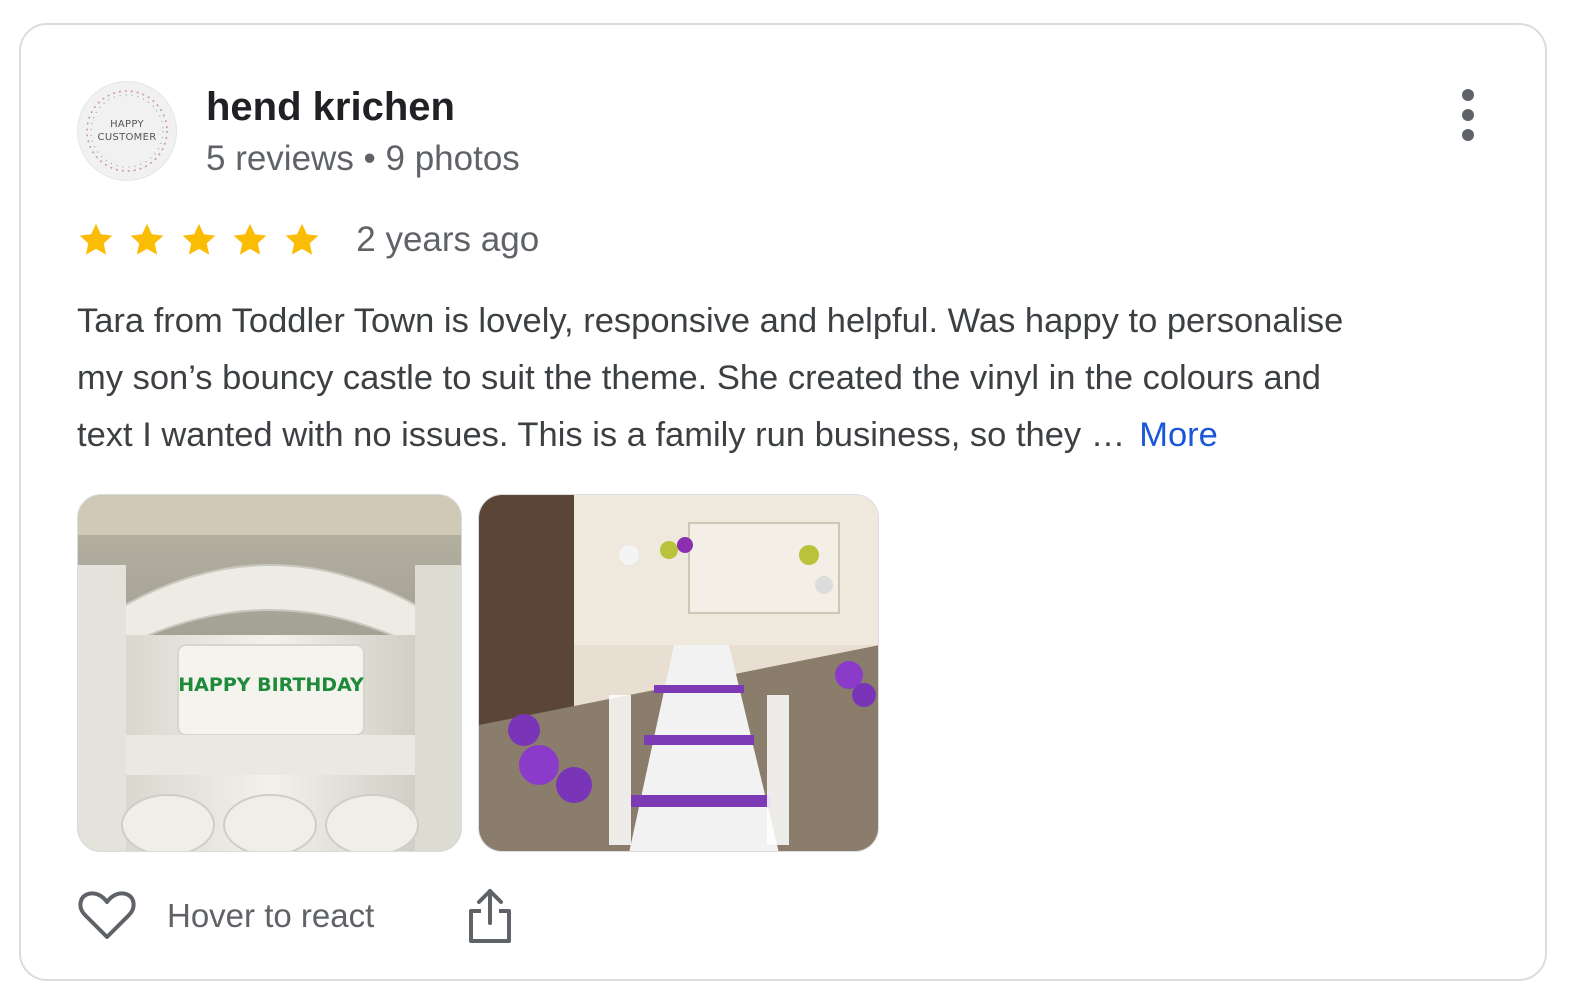 The width and height of the screenshot is (1573, 1000). I want to click on share-button, so click(490, 915).